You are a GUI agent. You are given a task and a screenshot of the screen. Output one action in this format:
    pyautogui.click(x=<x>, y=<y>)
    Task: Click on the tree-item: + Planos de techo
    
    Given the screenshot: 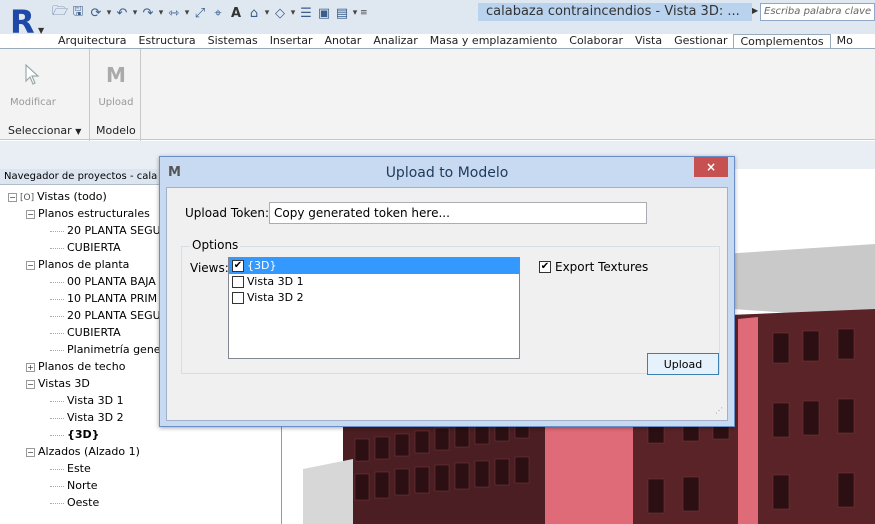 What is the action you would take?
    pyautogui.click(x=75, y=366)
    